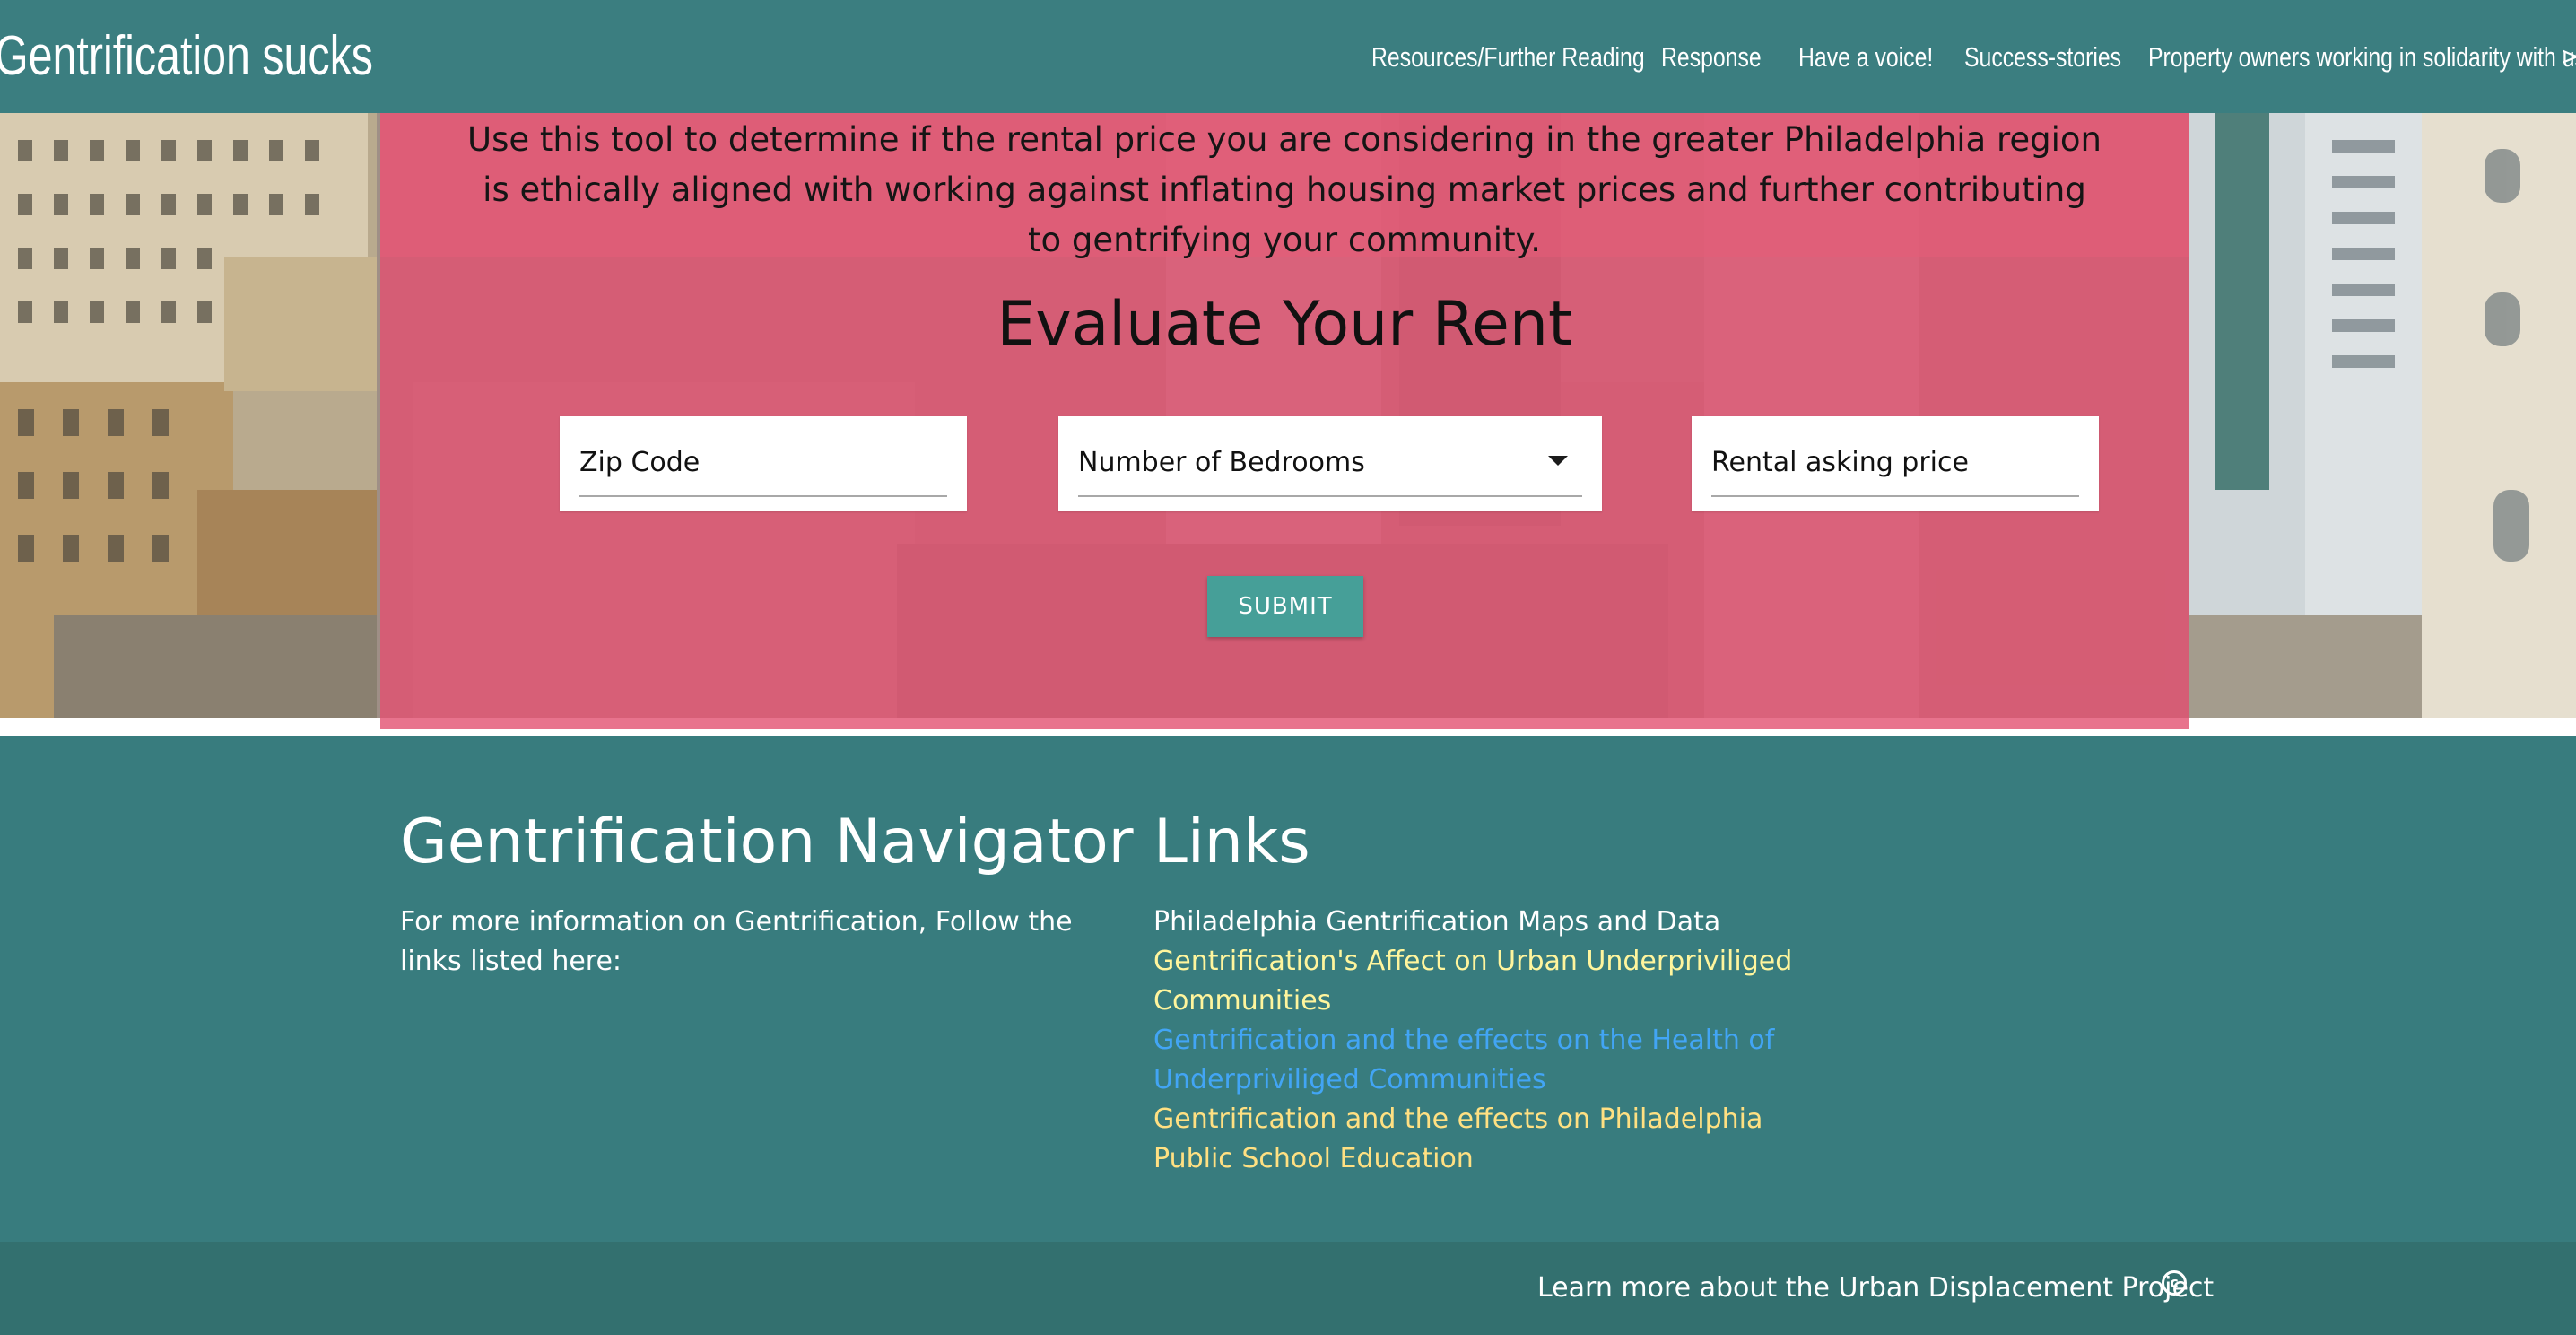  What do you see at coordinates (1285, 606) in the screenshot?
I see `submit-button: SUBMIT` at bounding box center [1285, 606].